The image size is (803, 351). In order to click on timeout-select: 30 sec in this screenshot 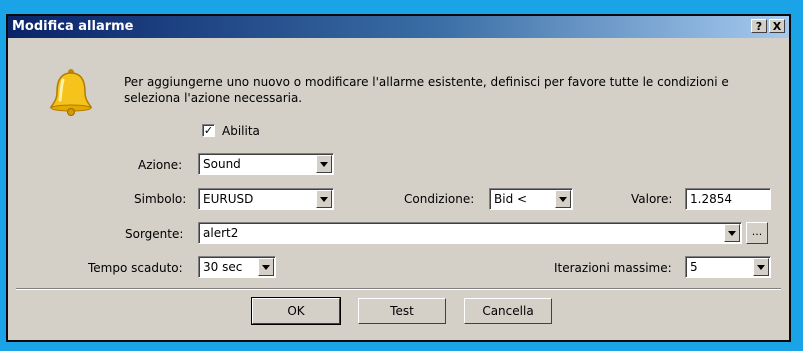, I will do `click(237, 267)`.